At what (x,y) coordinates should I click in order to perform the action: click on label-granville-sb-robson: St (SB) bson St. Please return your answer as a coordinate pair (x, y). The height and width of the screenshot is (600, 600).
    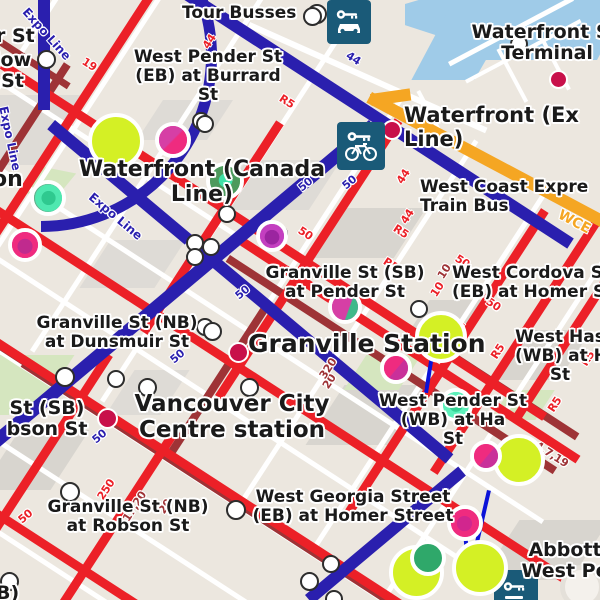
    Looking at the image, I should click on (47, 419).